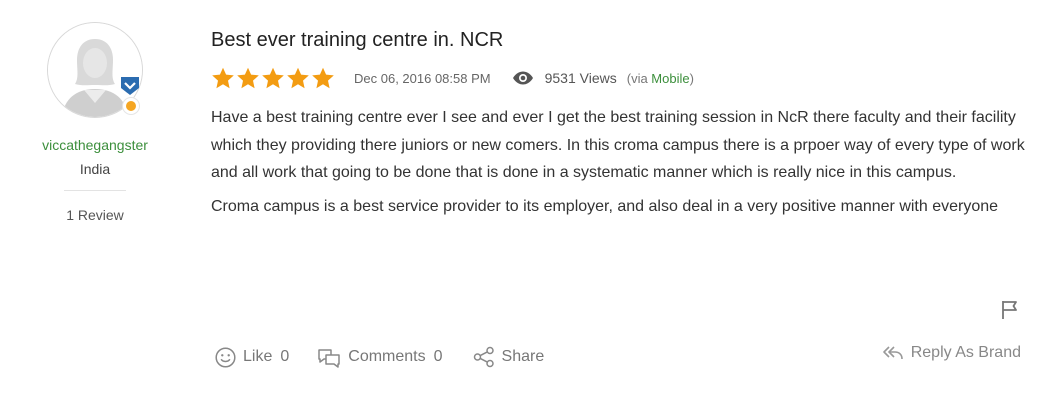 The width and height of the screenshot is (1059, 400). I want to click on reply-all-icon, so click(892, 353).